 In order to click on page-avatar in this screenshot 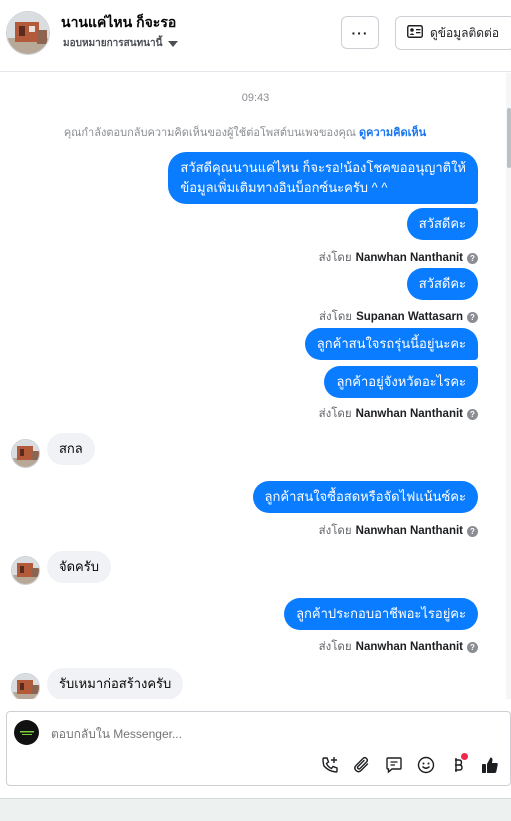, I will do `click(26, 732)`.